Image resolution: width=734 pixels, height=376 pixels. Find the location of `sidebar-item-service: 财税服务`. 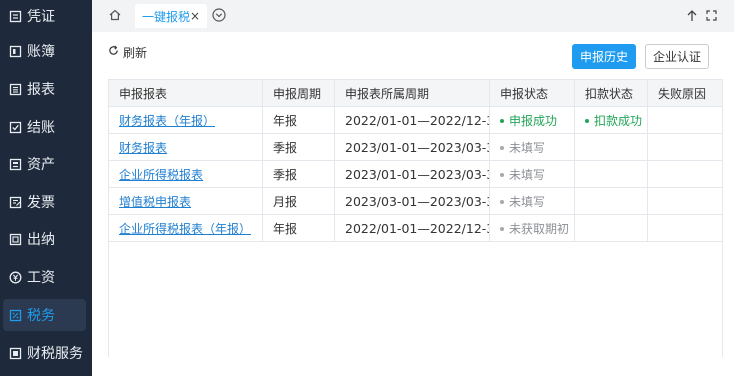

sidebar-item-service: 财税服务 is located at coordinates (46, 353).